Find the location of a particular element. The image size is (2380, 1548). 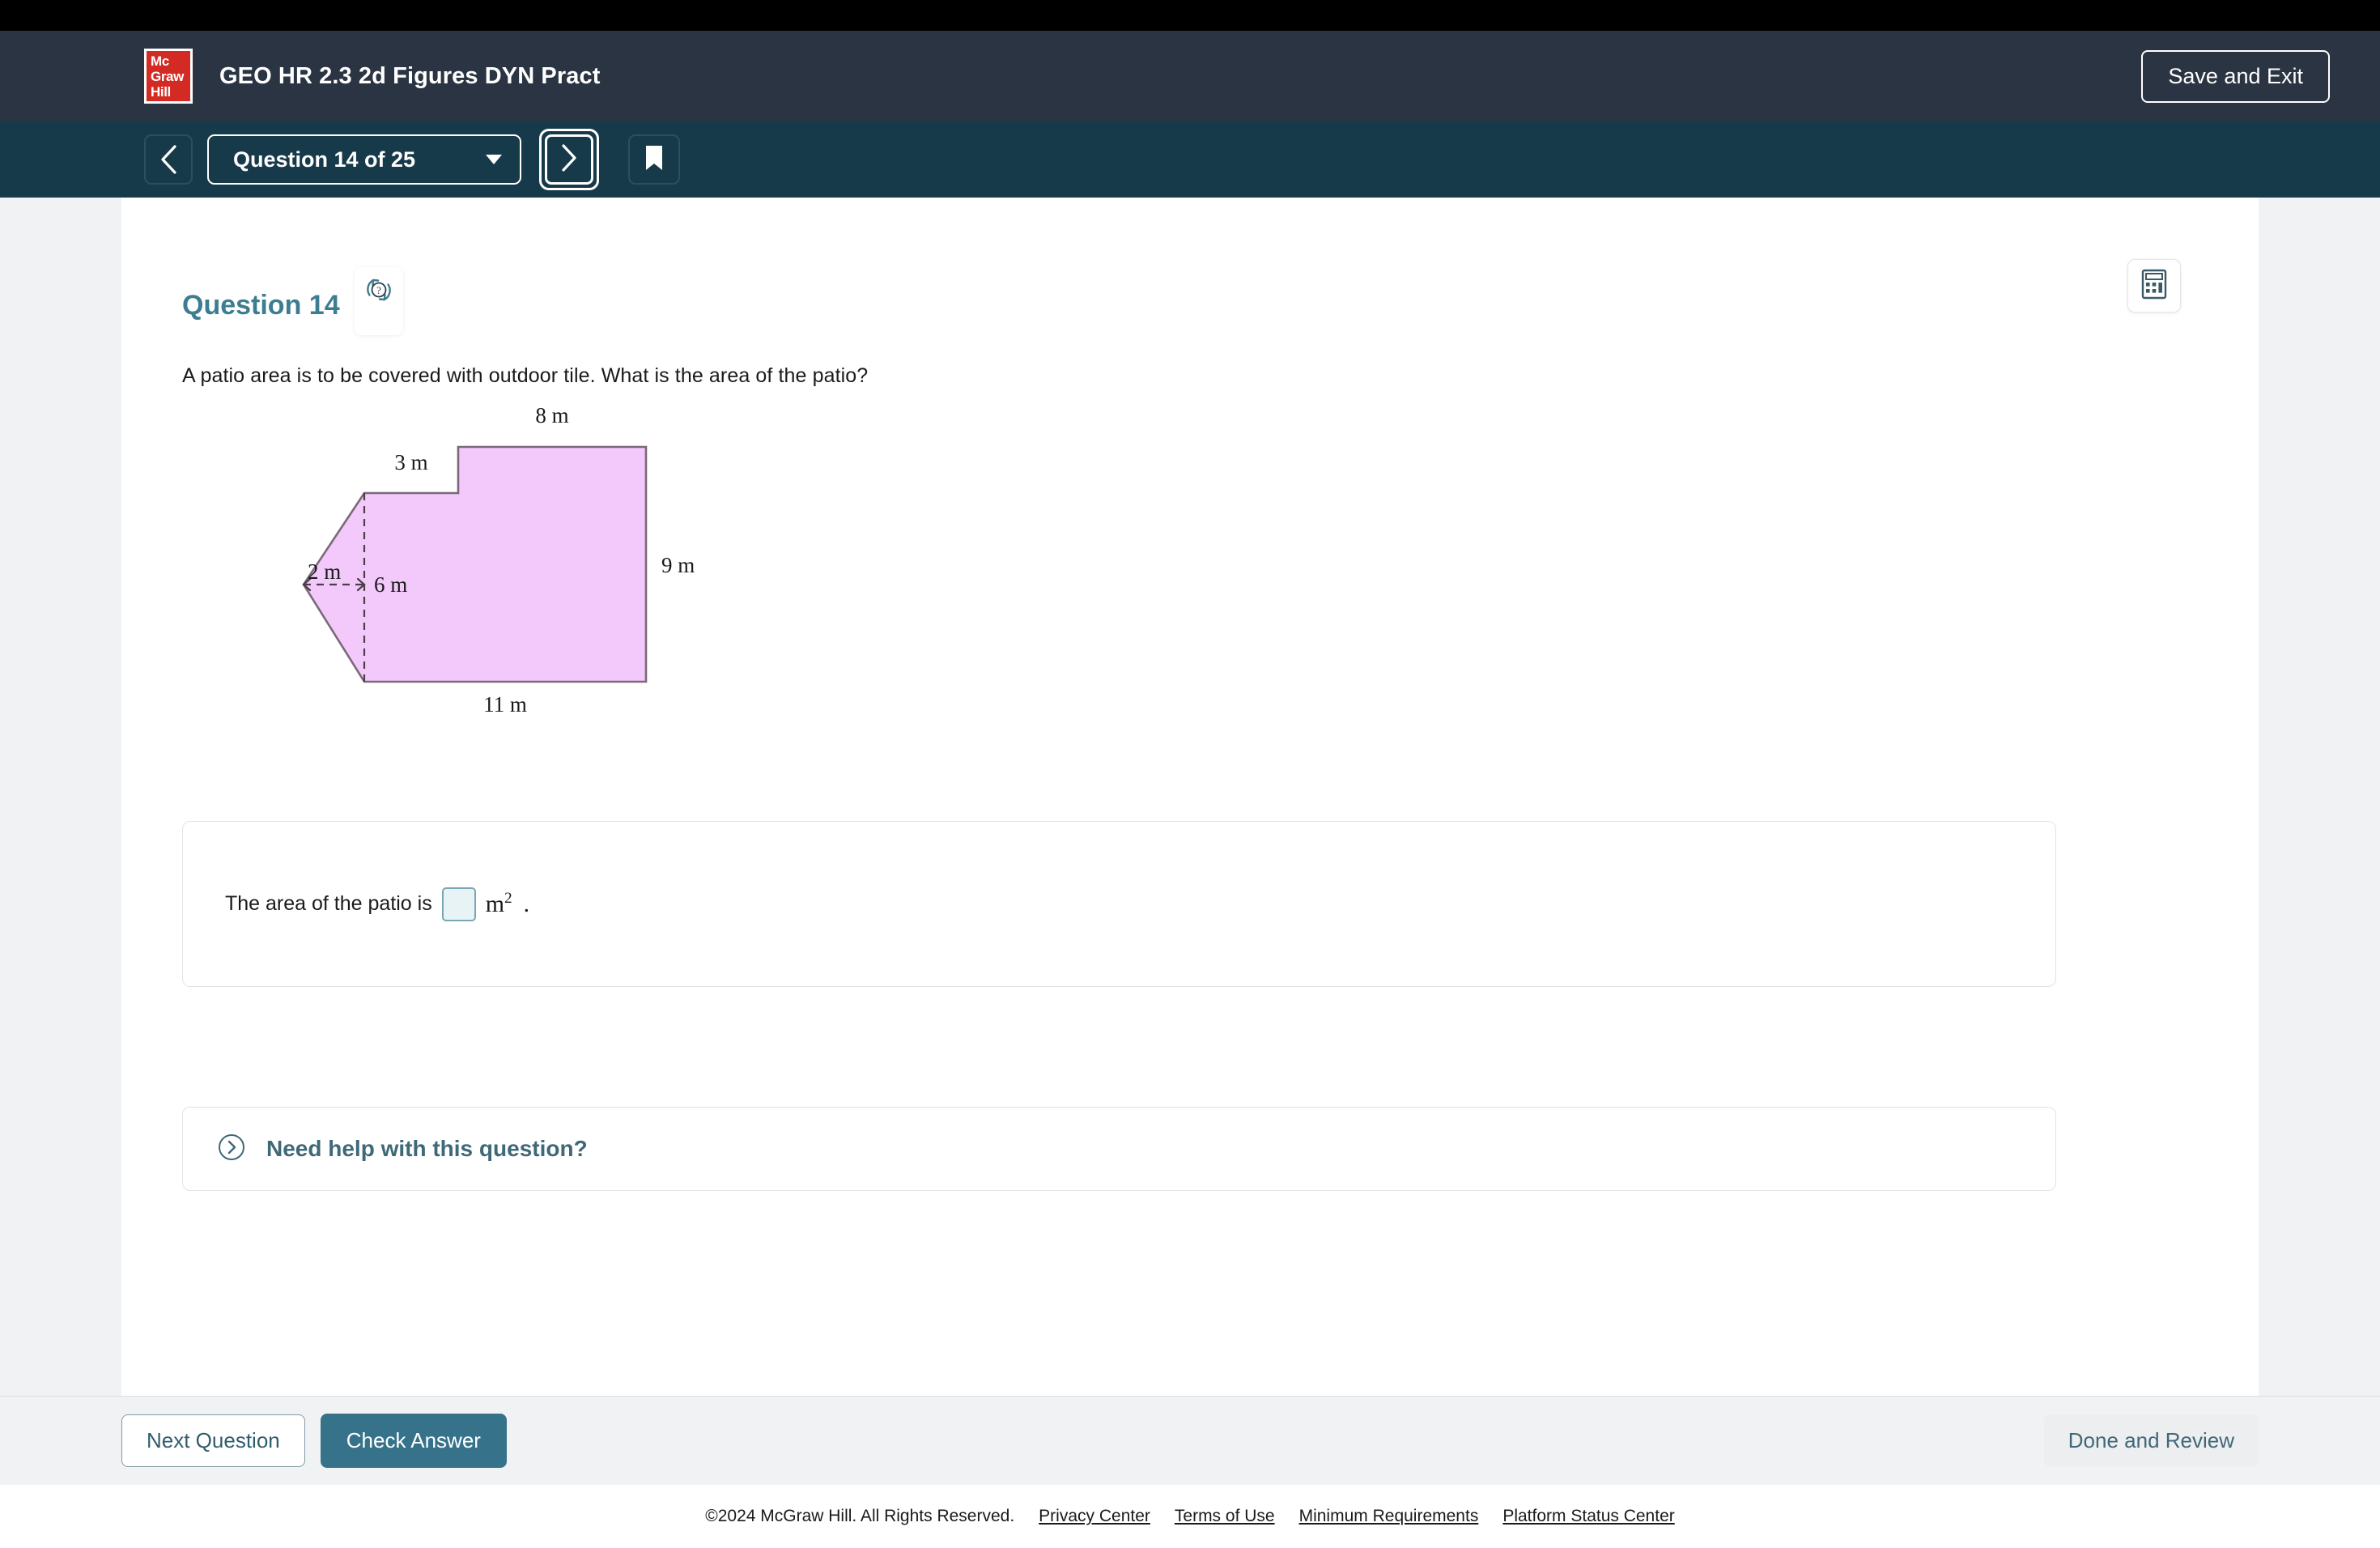

figure-label-triangle-base: 6 m is located at coordinates (390, 584).